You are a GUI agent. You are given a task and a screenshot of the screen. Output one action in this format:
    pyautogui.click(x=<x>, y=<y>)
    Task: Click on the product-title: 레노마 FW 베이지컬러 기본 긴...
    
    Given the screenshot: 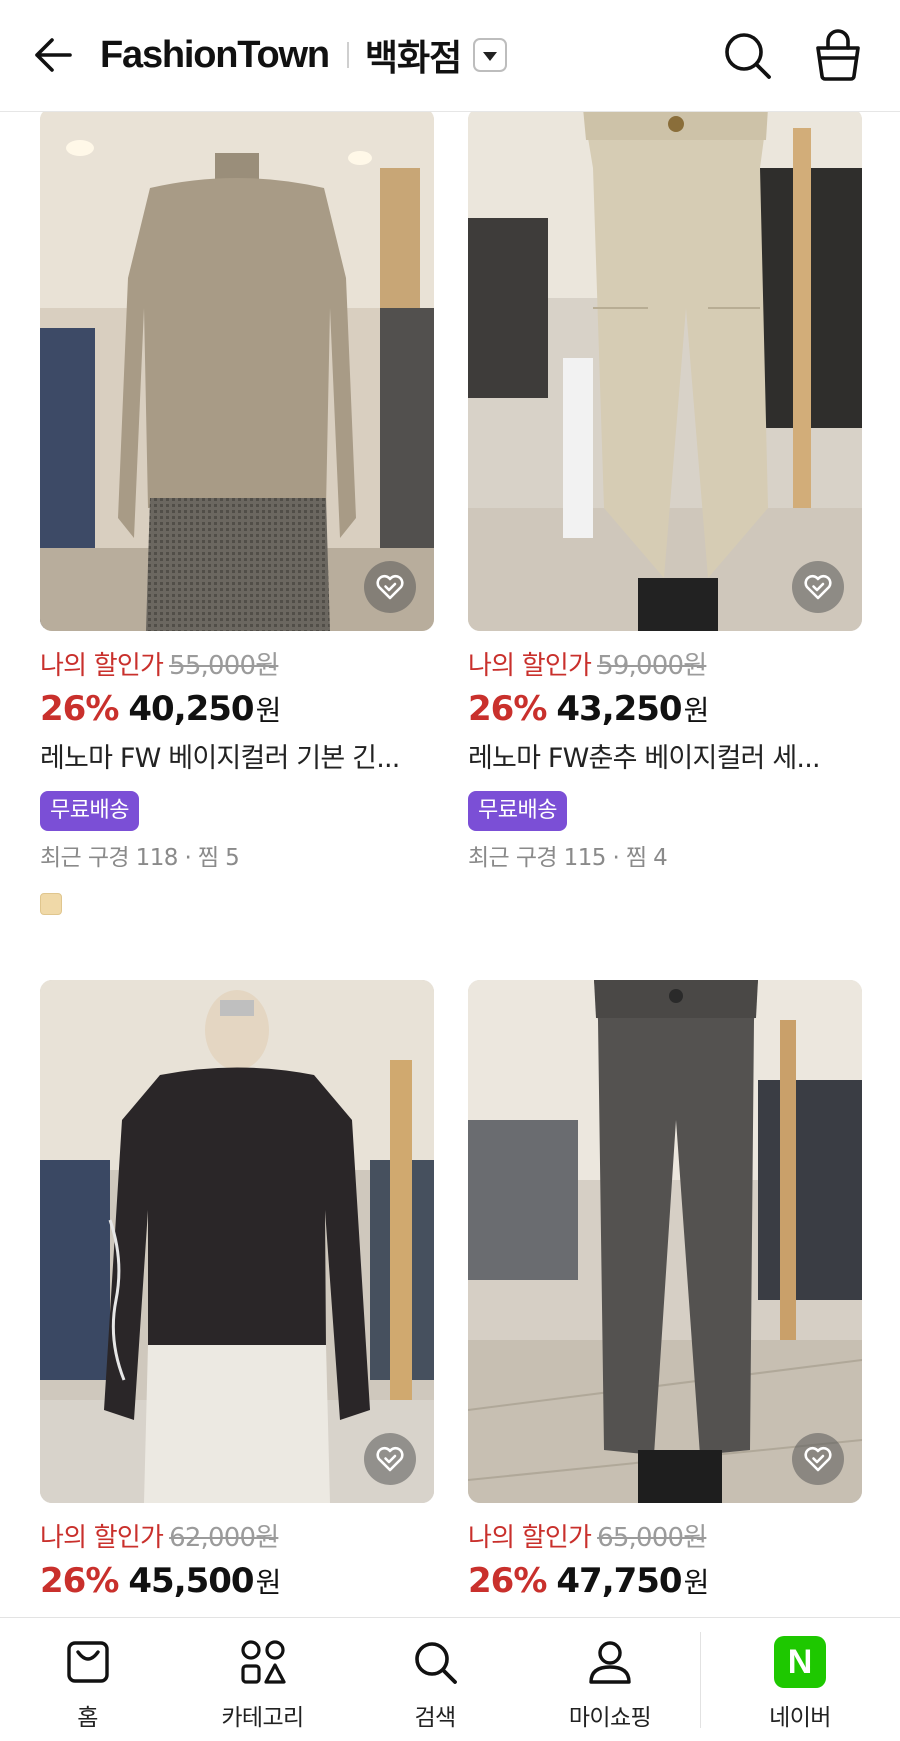 What is the action you would take?
    pyautogui.click(x=237, y=759)
    